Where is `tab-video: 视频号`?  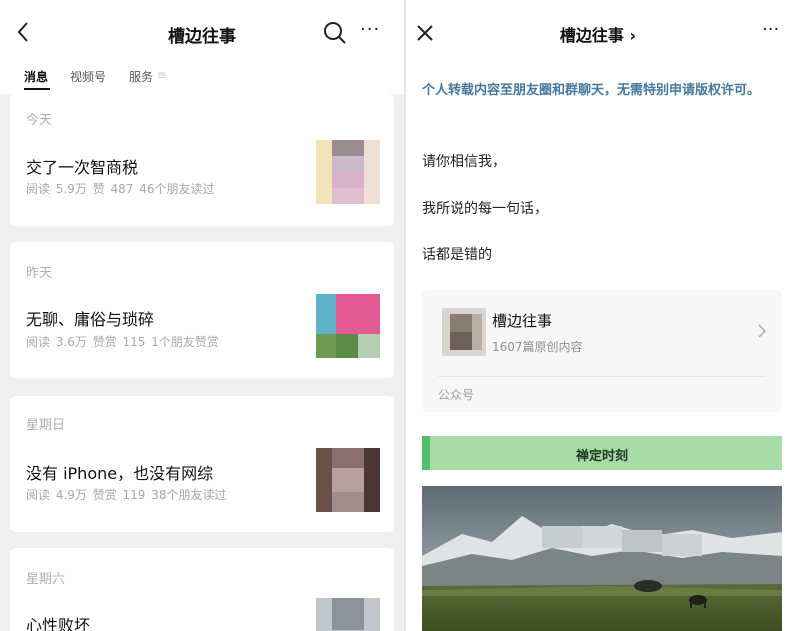 tab-video: 视频号 is located at coordinates (88, 76).